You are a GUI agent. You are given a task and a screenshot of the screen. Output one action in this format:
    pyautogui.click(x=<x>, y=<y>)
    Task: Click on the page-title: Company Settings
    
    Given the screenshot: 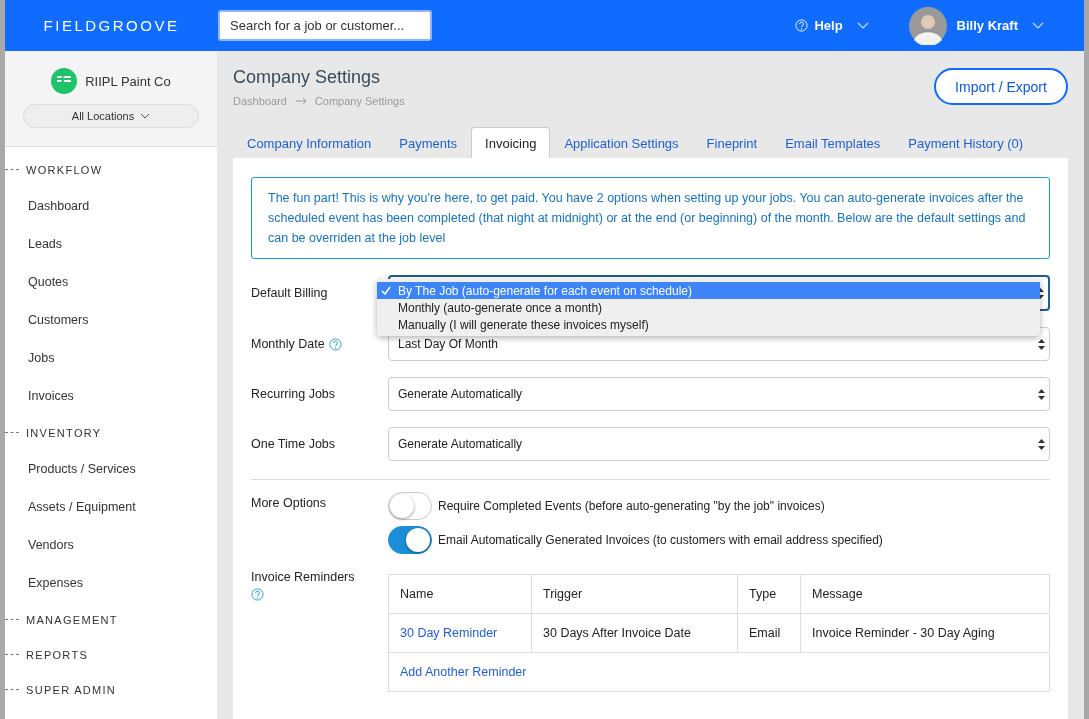 What is the action you would take?
    pyautogui.click(x=307, y=77)
    